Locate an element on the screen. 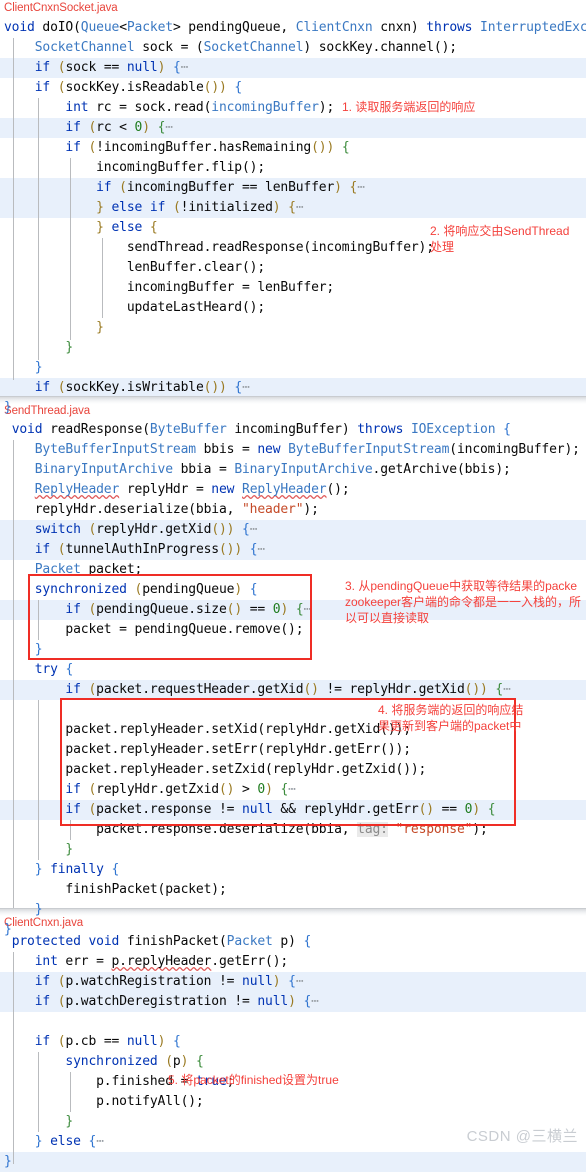 This screenshot has width=586, height=1172. code-line: synchronized (p) { is located at coordinates (134, 1061).